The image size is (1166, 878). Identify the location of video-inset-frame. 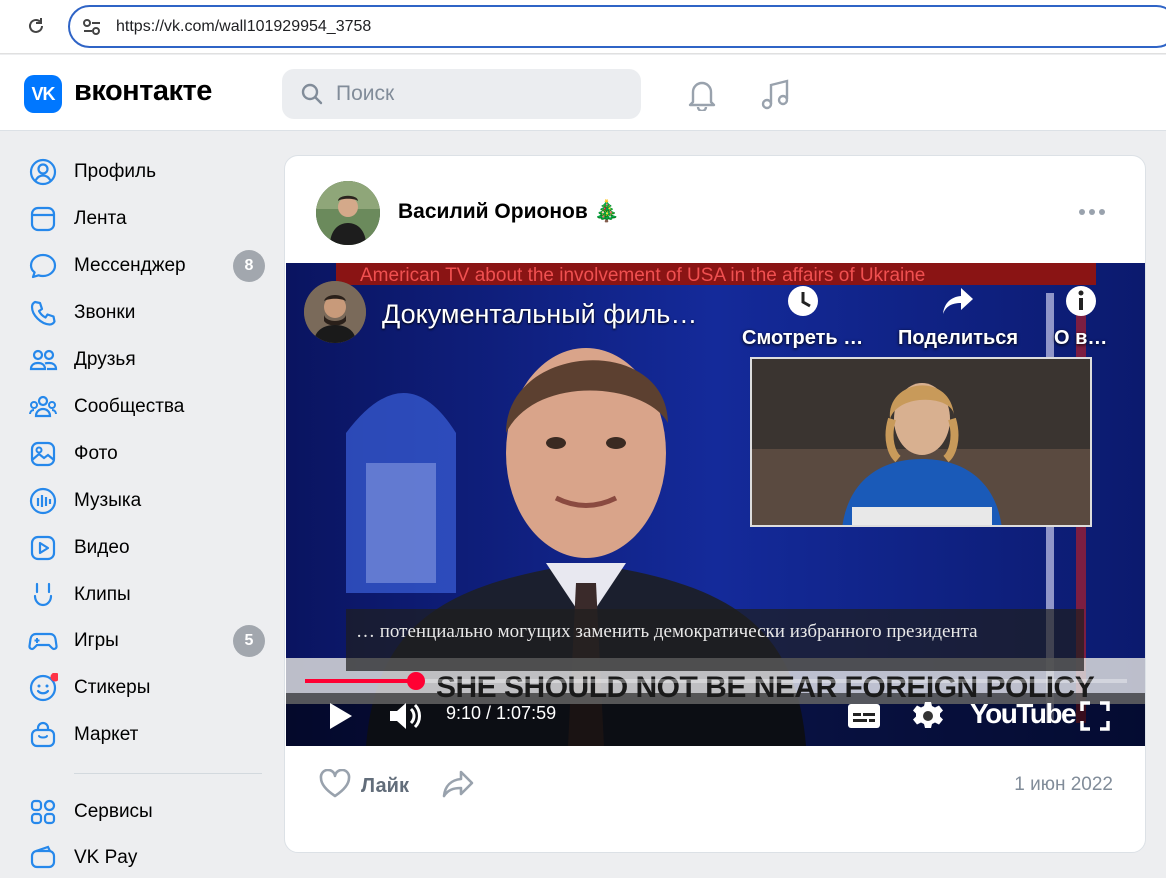
(921, 442).